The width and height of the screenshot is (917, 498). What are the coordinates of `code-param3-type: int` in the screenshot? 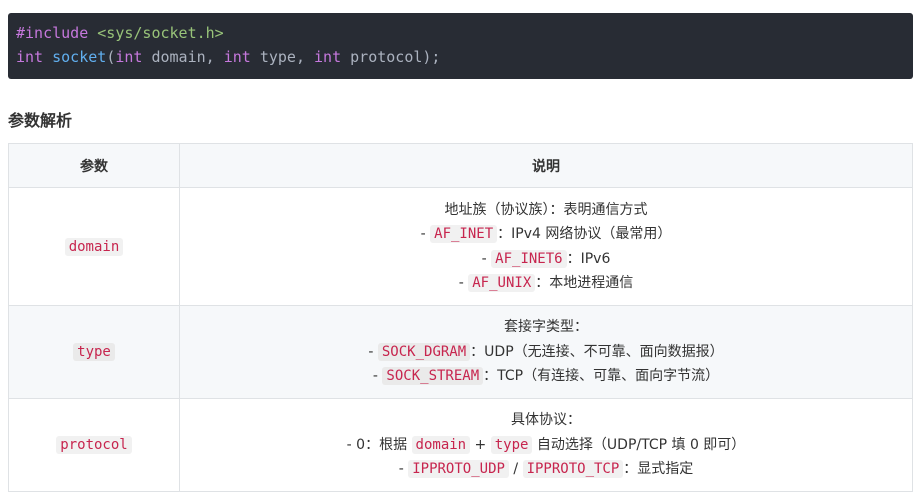 It's located at (328, 57).